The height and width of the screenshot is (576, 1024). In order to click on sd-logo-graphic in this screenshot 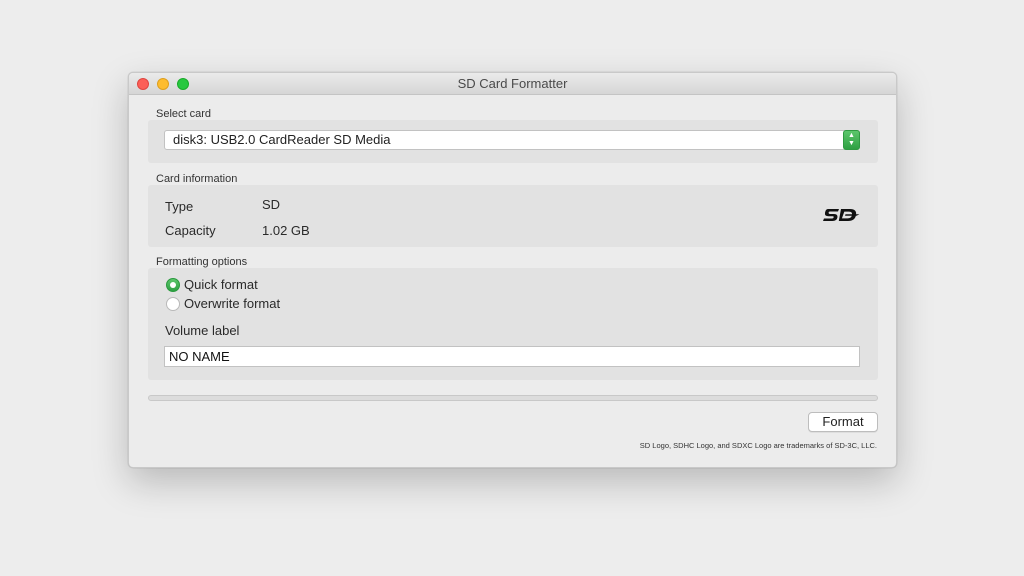, I will do `click(841, 215)`.